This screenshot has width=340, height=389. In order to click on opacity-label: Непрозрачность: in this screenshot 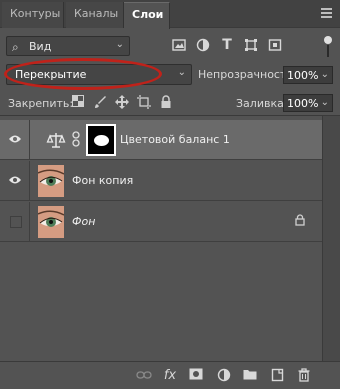, I will do `click(247, 74)`.